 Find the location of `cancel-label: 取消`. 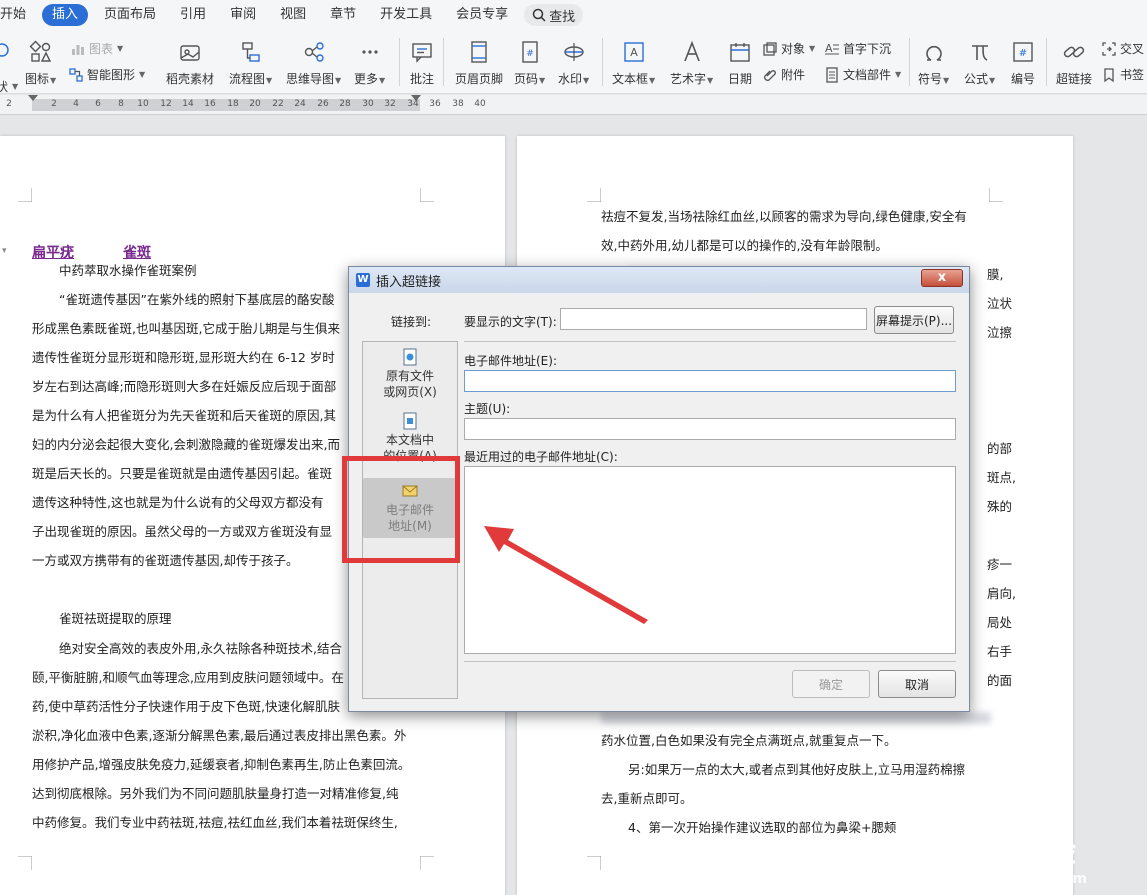

cancel-label: 取消 is located at coordinates (916, 684).